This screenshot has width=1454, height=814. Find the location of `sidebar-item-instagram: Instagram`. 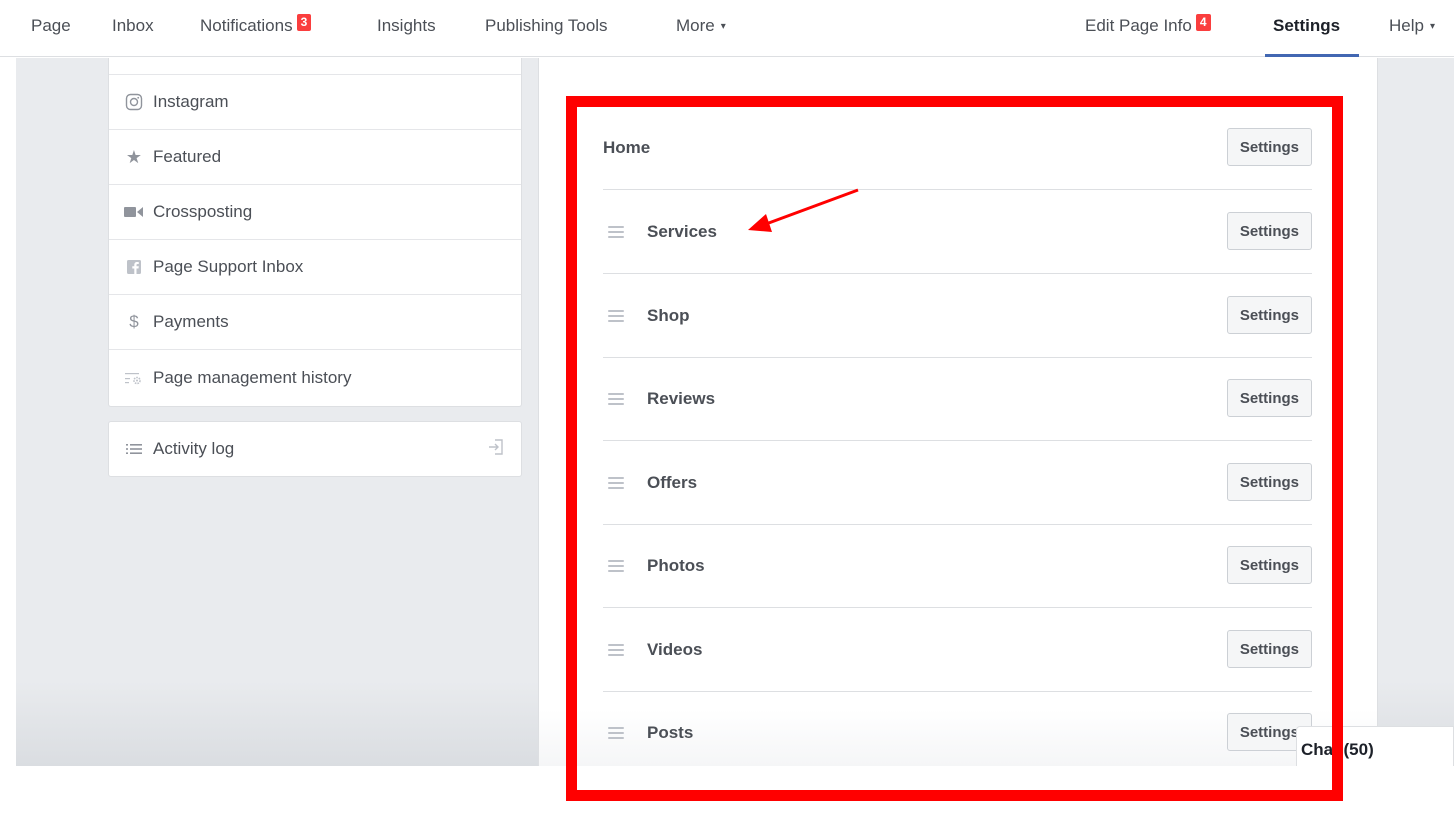

sidebar-item-instagram: Instagram is located at coordinates (315, 102).